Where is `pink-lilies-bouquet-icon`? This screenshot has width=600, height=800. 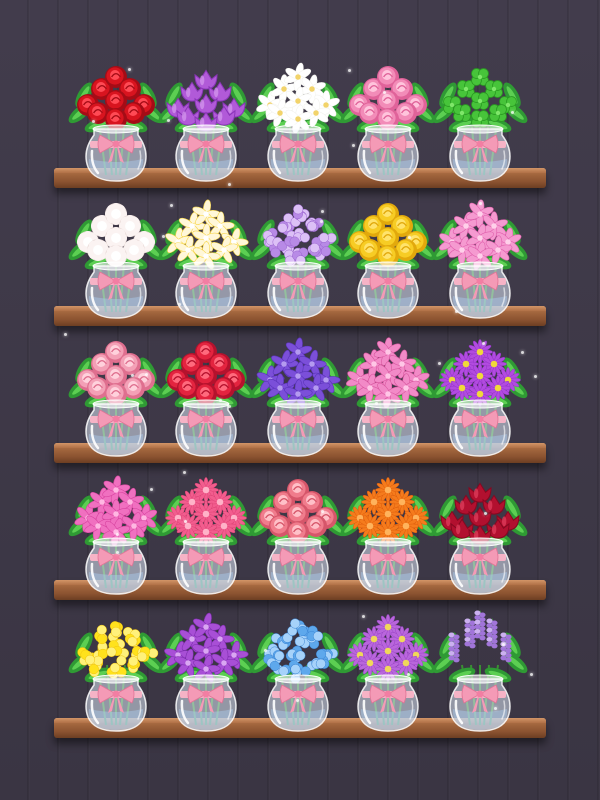
pink-lilies-bouquet-icon is located at coordinates (480, 259).